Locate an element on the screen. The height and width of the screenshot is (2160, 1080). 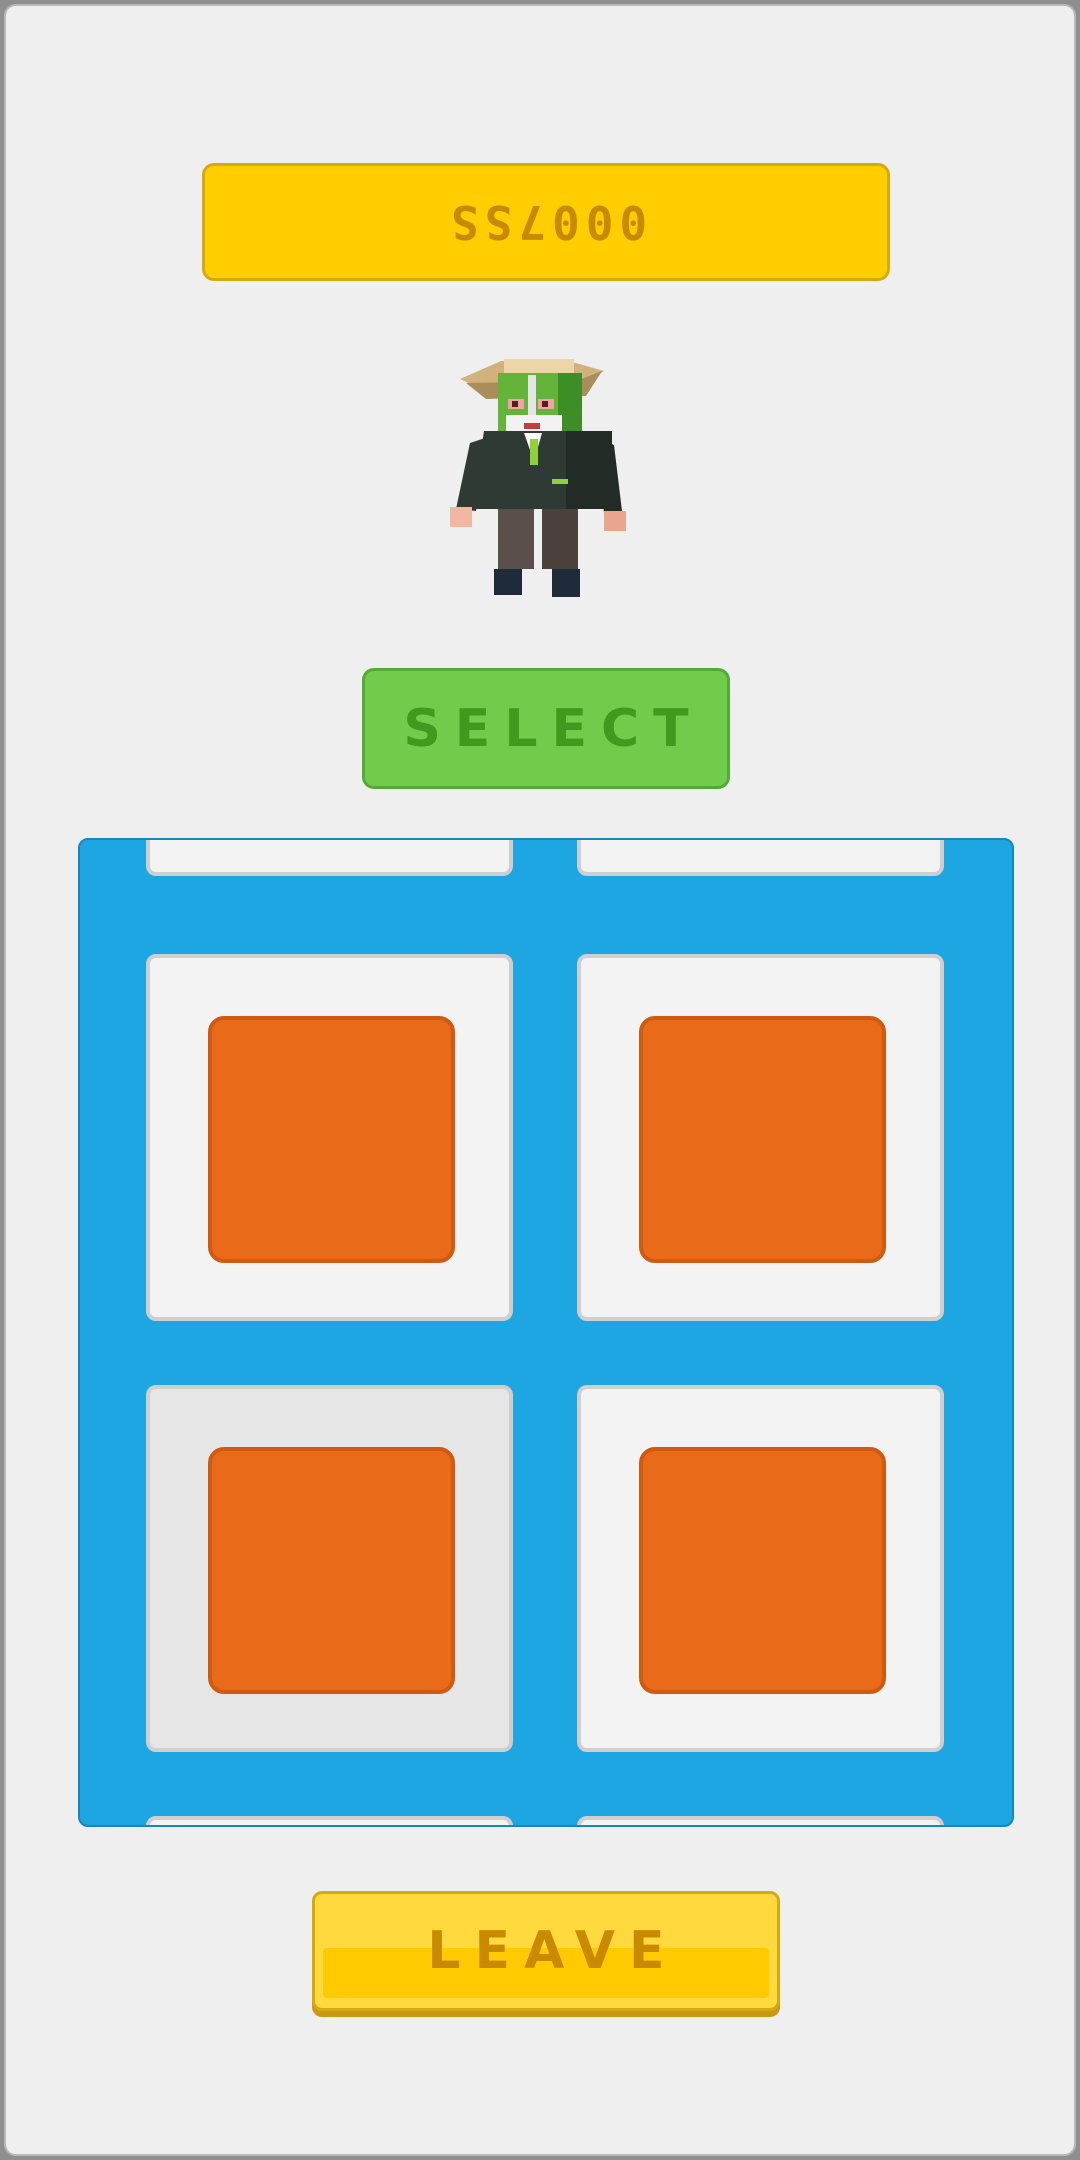
select-button: SELECT is located at coordinates (546, 728).